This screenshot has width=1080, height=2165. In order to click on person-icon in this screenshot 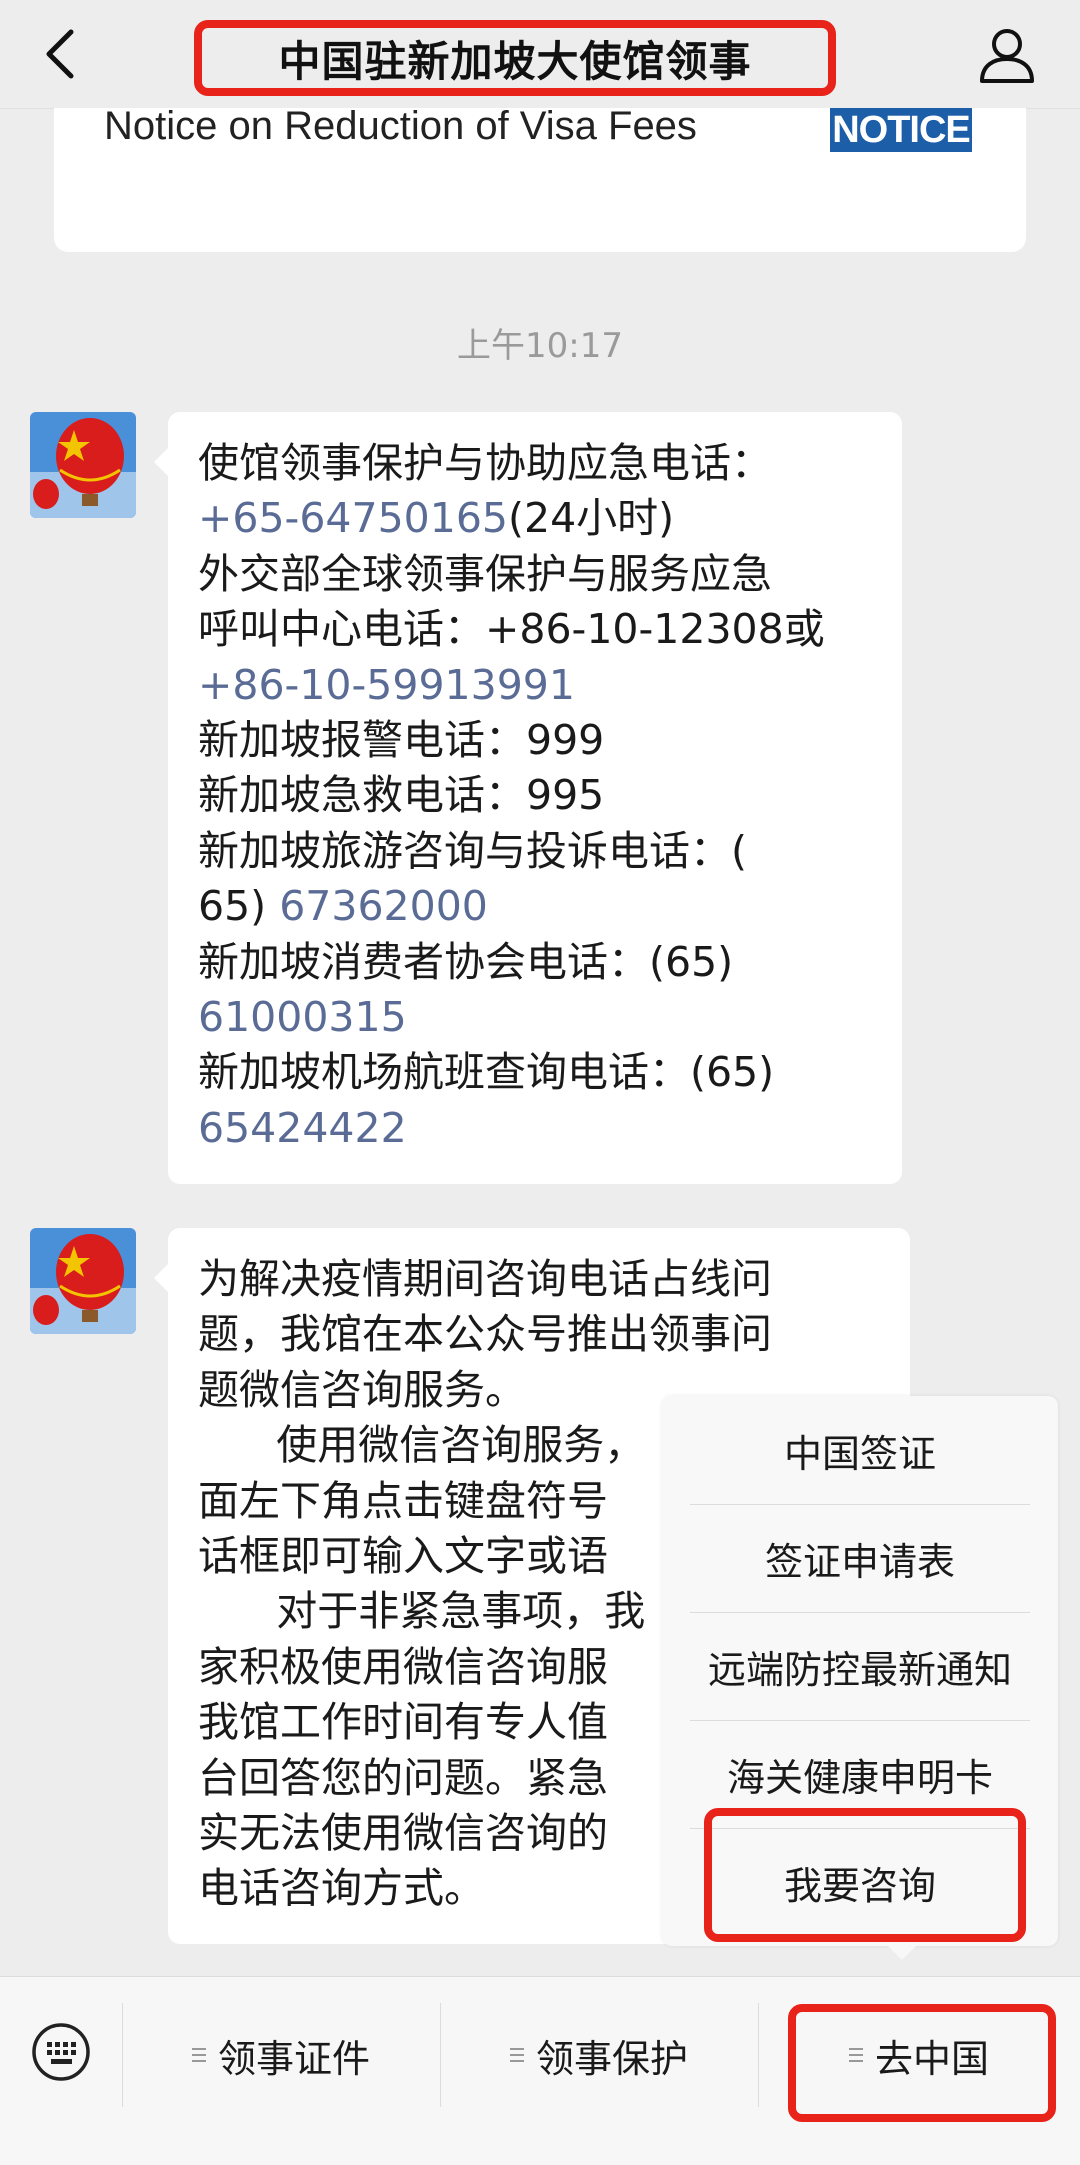, I will do `click(1007, 56)`.